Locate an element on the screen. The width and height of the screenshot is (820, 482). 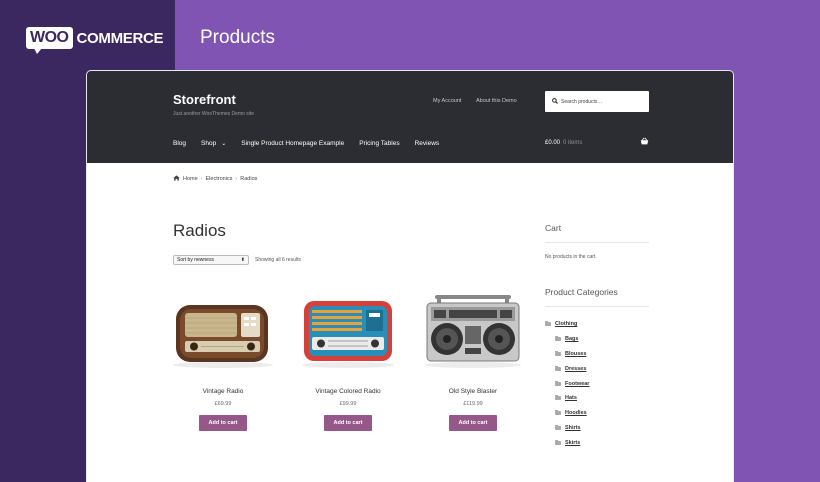
nav-item-shop: Shop ⌄ is located at coordinates (213, 143).